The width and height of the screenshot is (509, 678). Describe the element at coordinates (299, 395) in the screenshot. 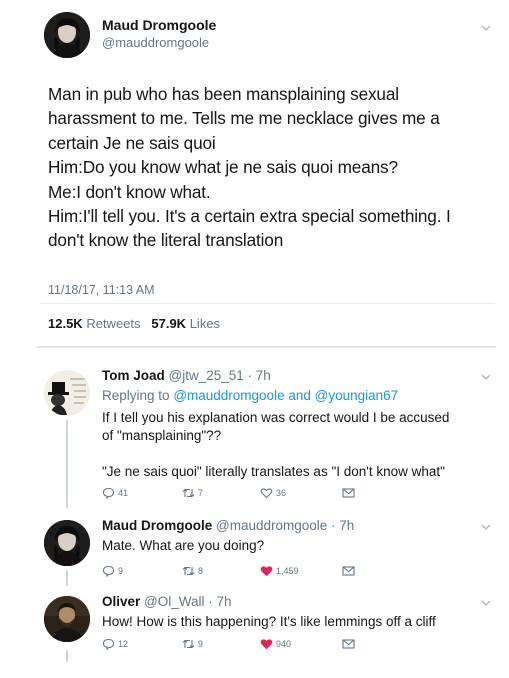

I see `replying-and: and` at that location.